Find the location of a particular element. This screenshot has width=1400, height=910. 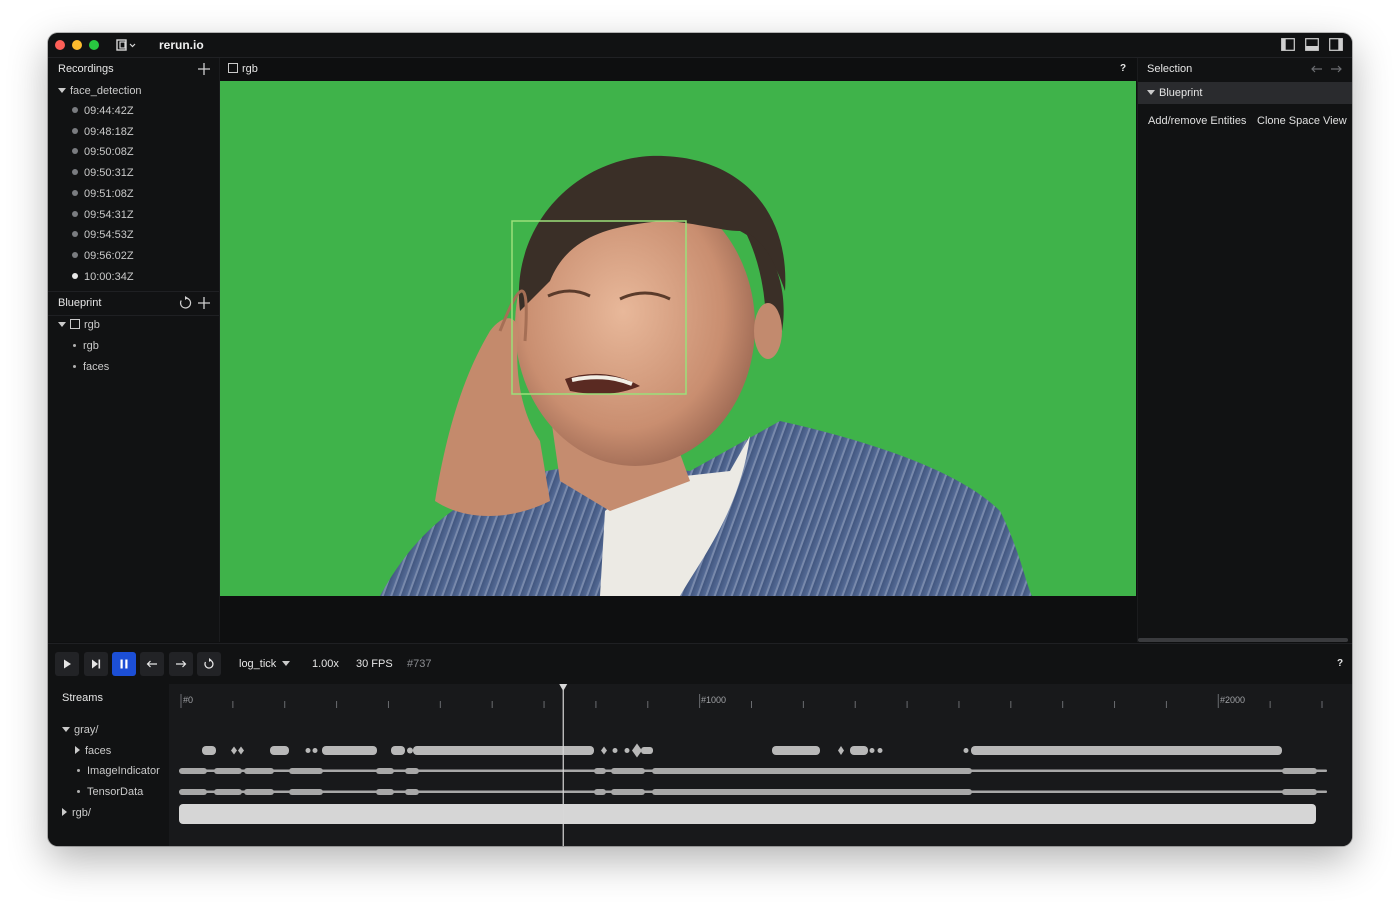

recording-item: 09:54:53Z is located at coordinates (103, 235).